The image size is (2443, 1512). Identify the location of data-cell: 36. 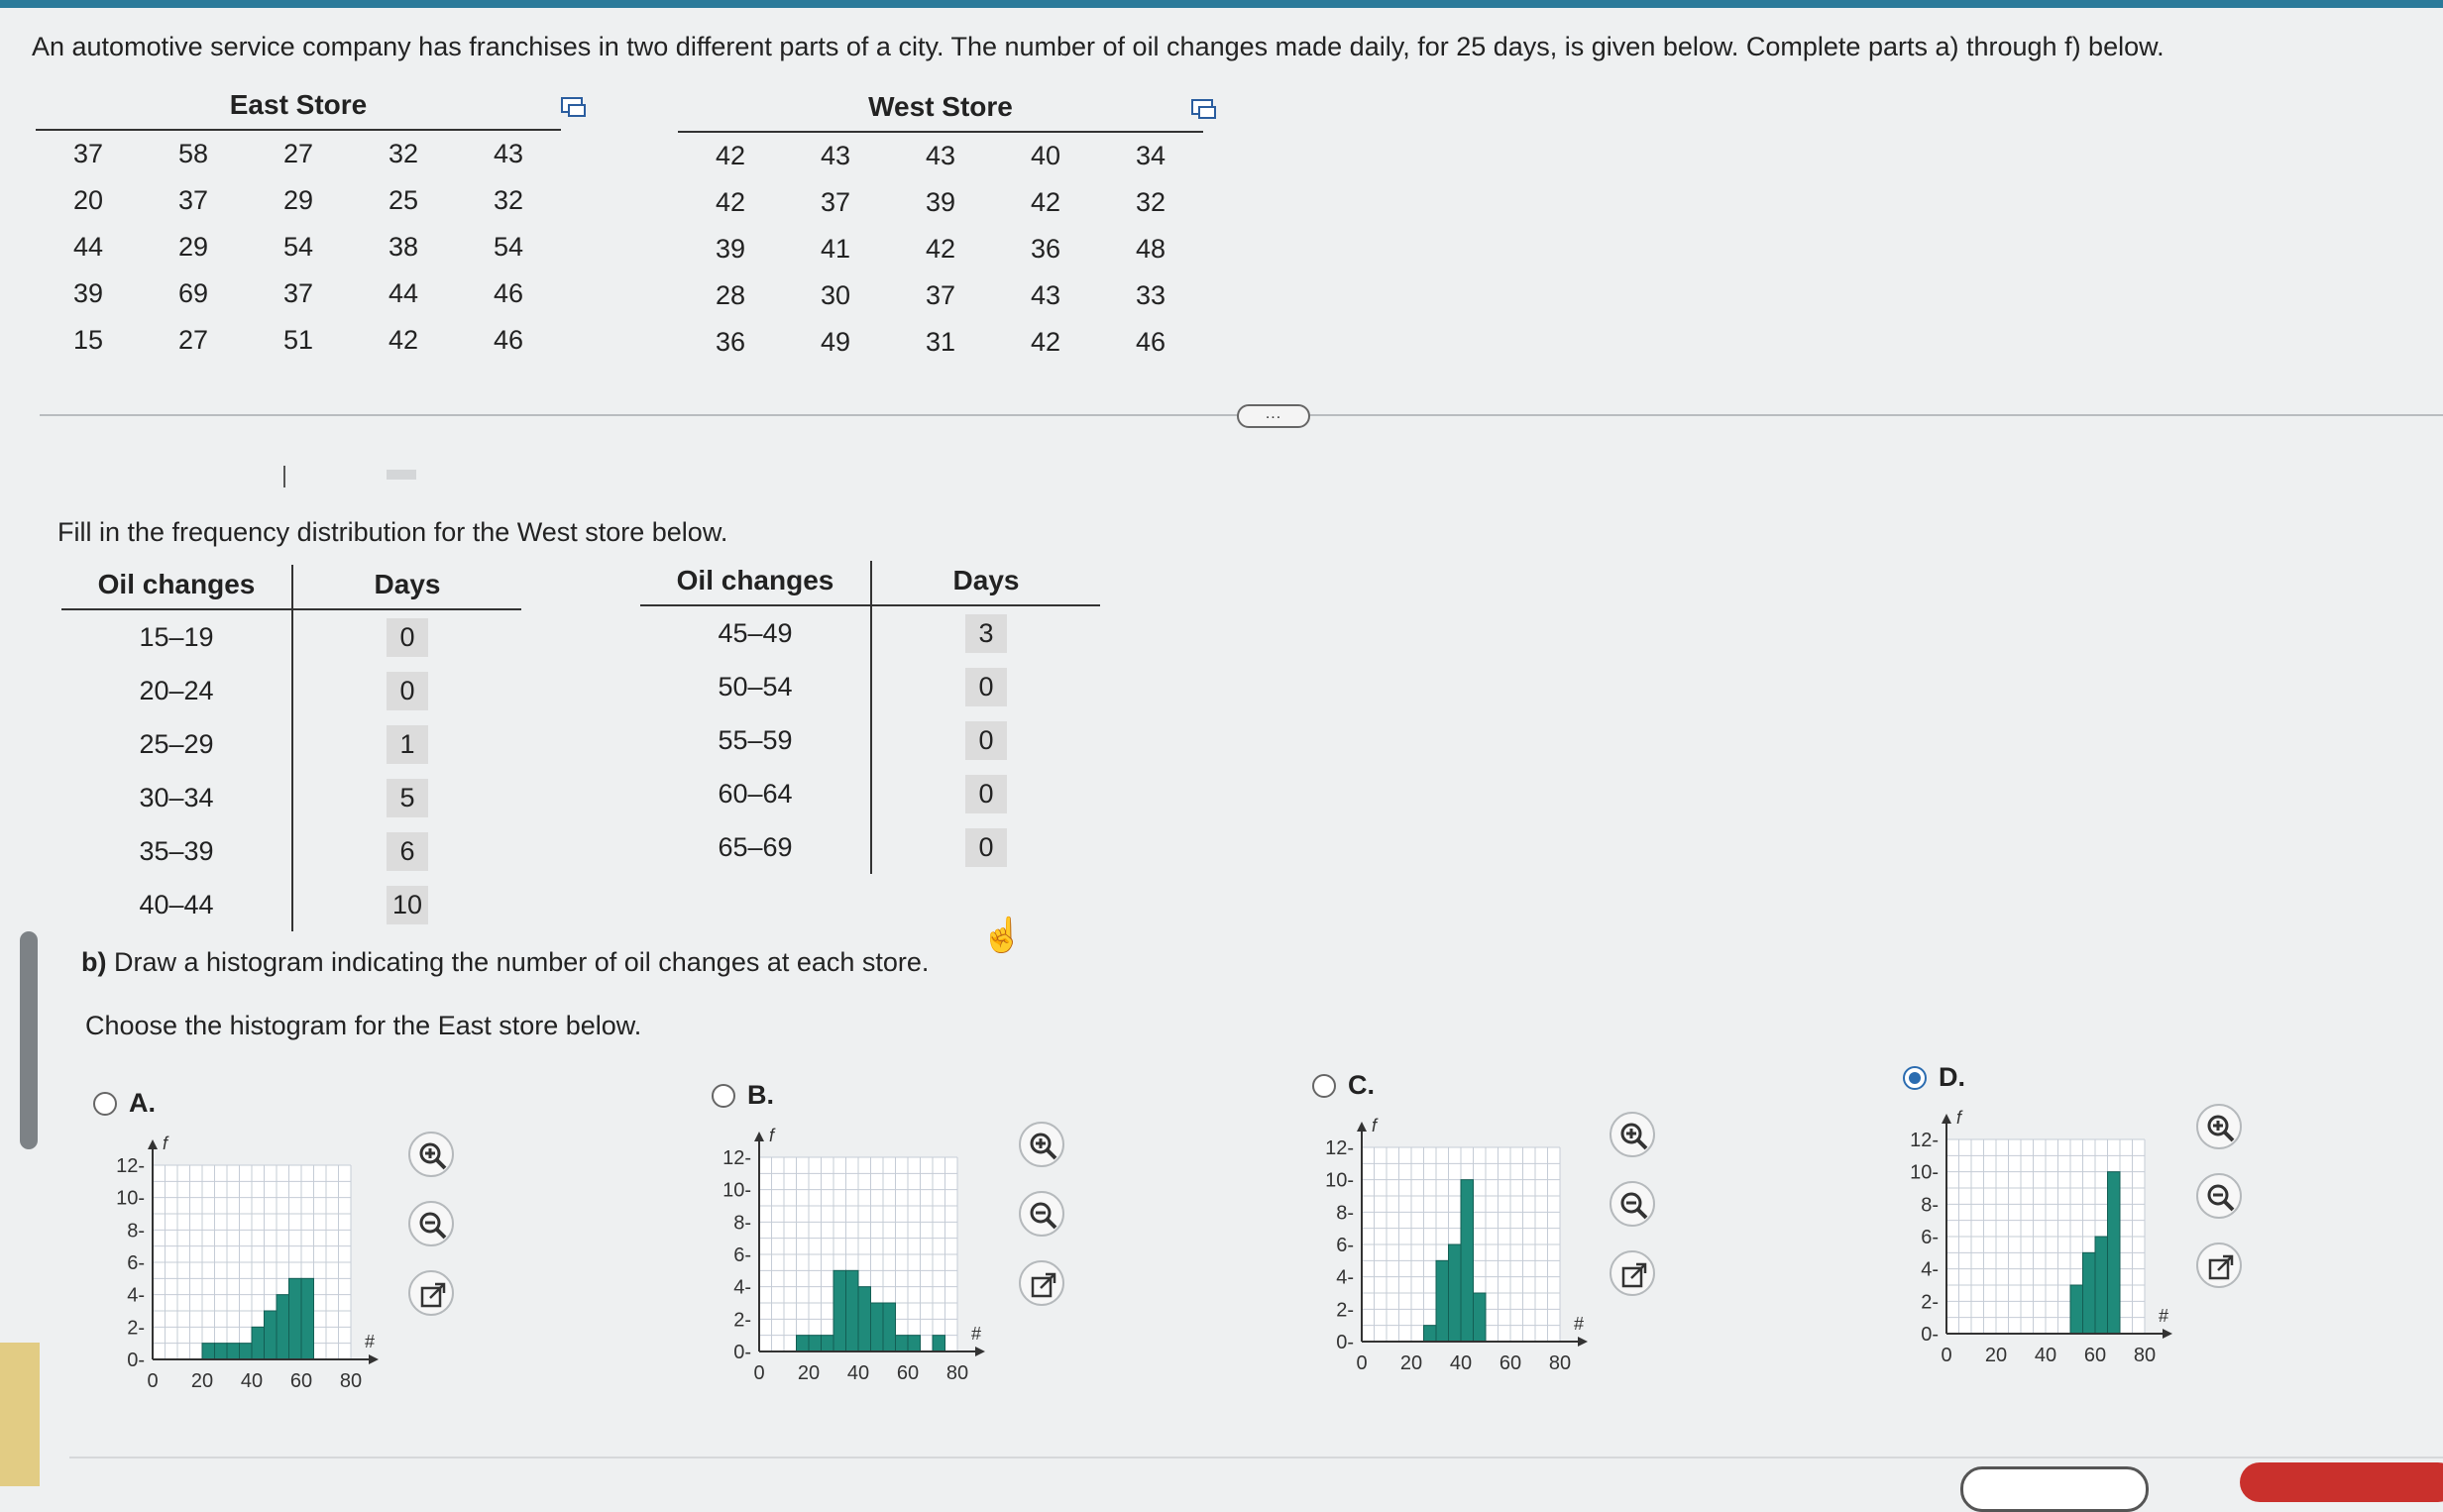
(1045, 249).